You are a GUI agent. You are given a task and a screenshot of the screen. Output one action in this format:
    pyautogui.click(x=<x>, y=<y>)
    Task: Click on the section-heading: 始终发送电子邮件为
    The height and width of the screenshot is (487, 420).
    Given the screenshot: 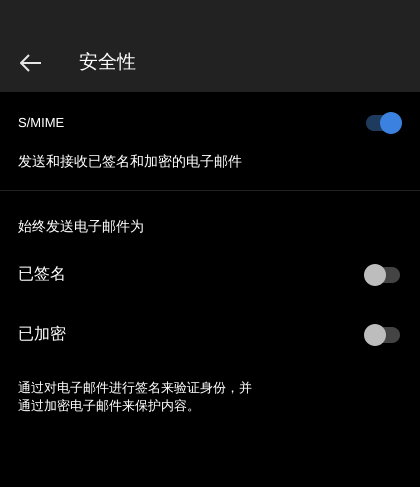 What is the action you would take?
    pyautogui.click(x=81, y=226)
    